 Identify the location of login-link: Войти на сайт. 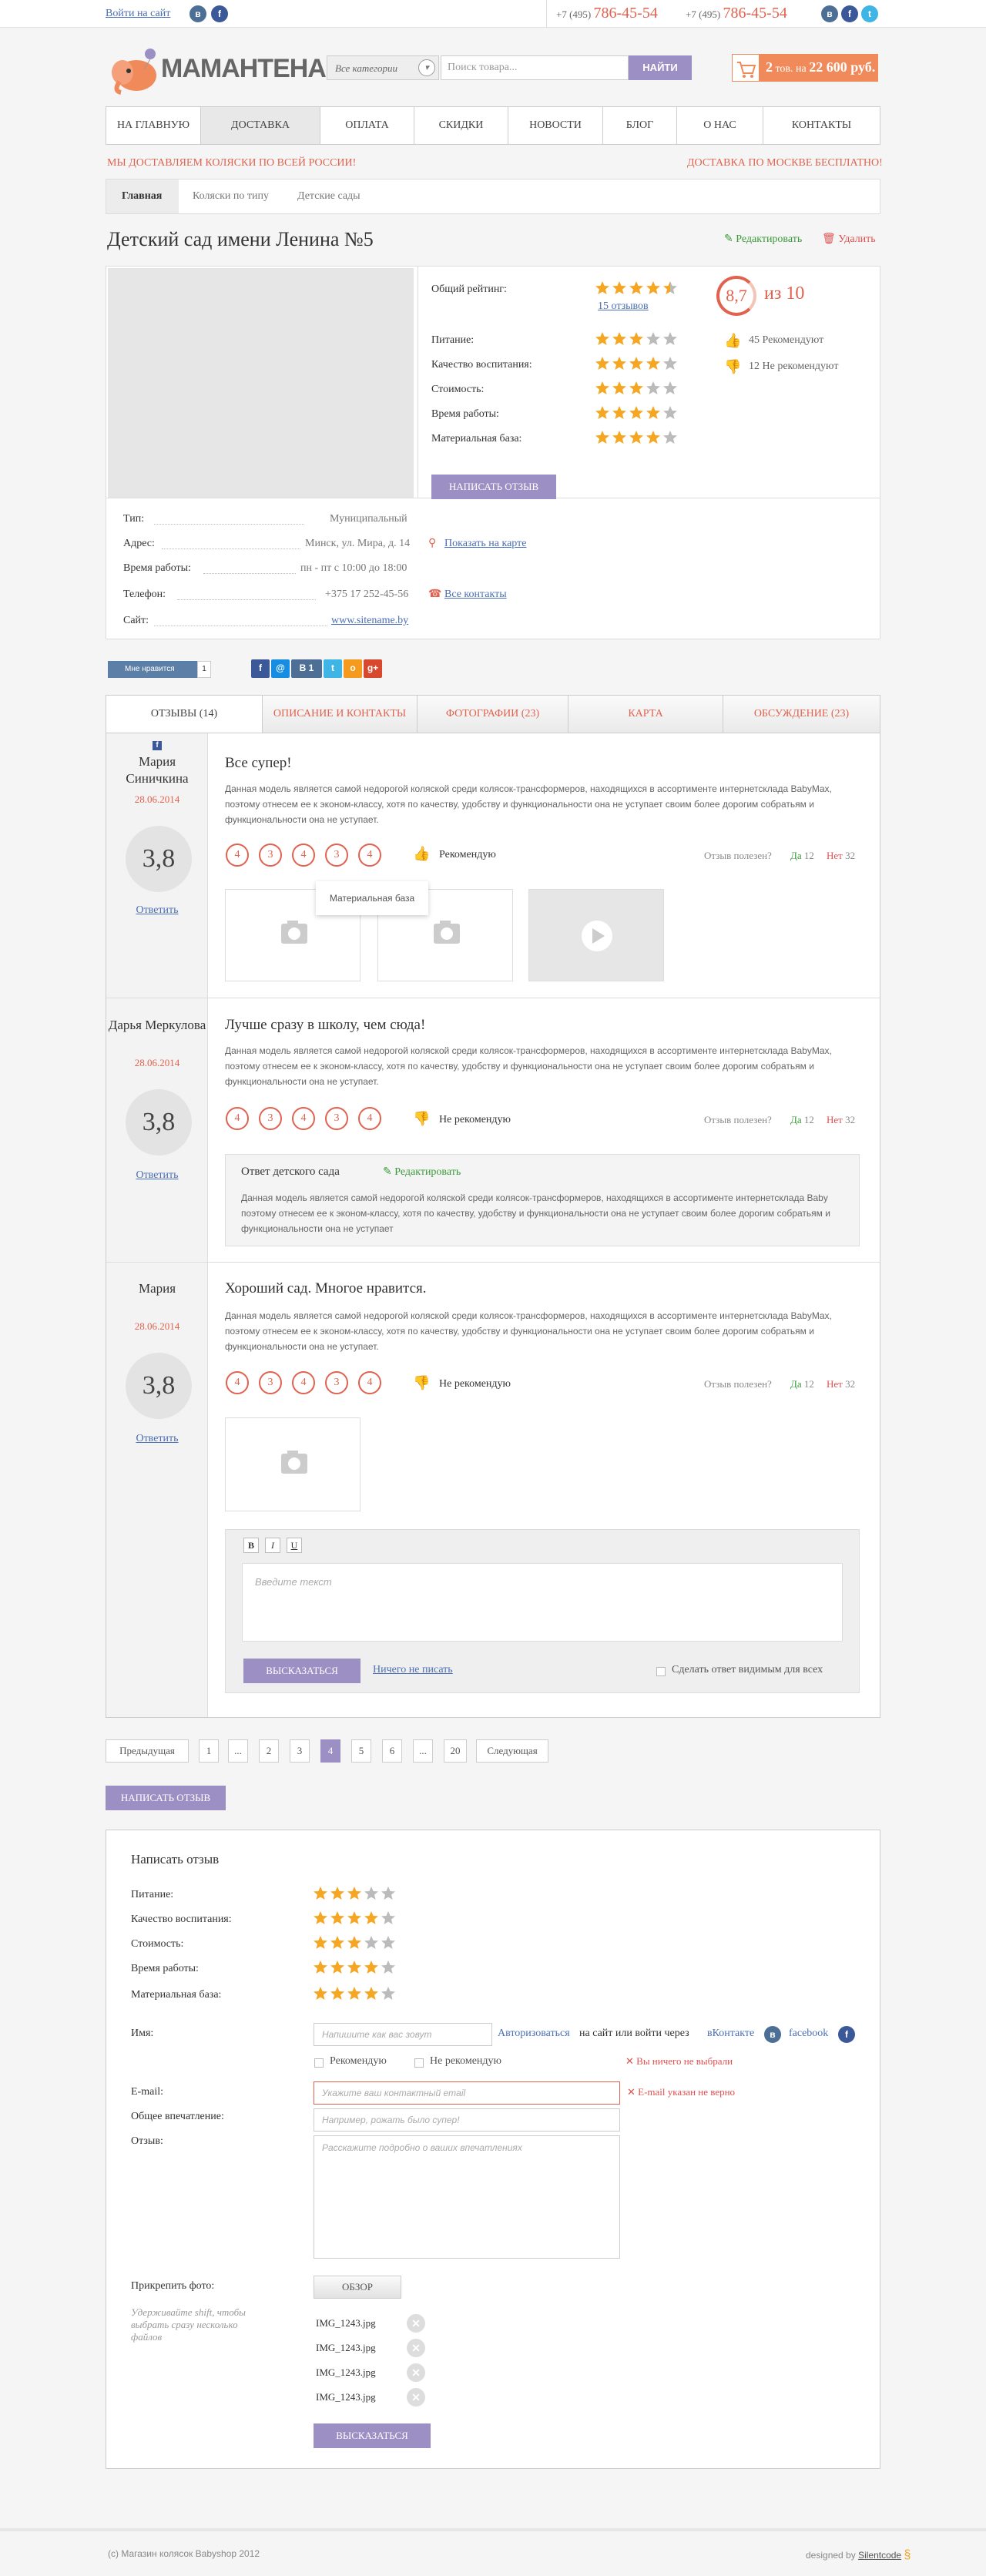
(138, 14).